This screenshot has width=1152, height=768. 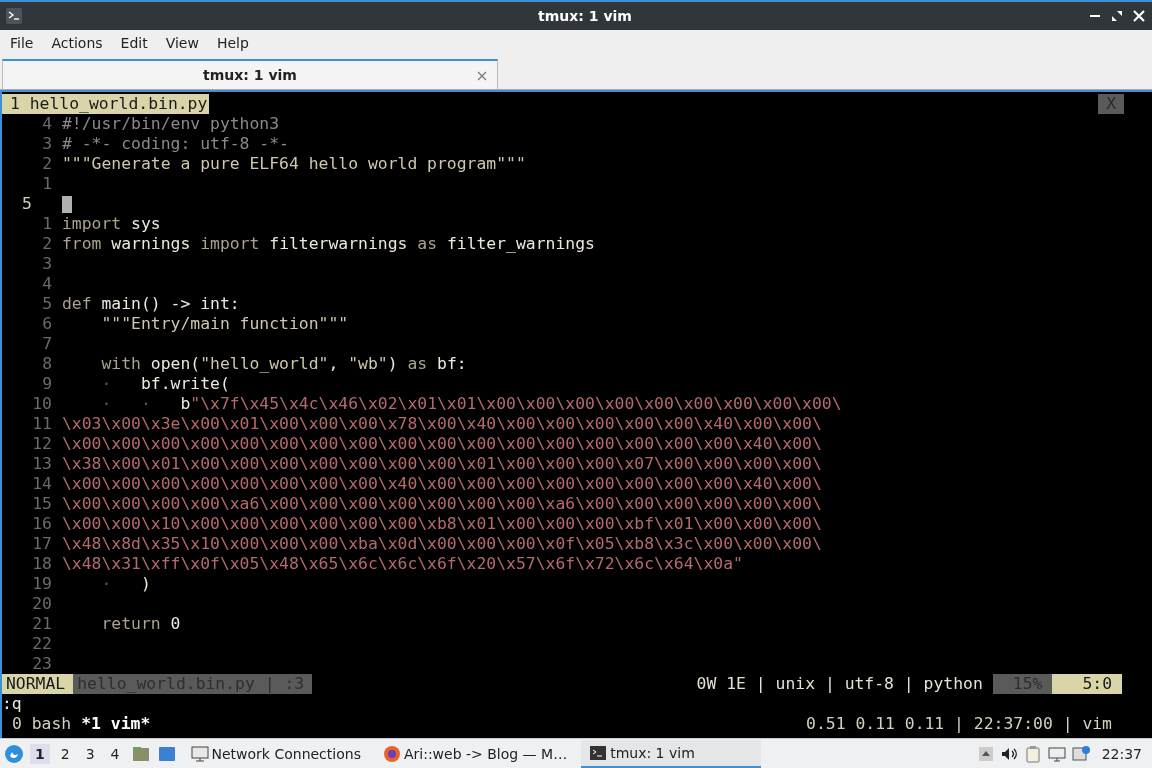 I want to click on window-title: tmux: 1 vim, so click(x=585, y=16).